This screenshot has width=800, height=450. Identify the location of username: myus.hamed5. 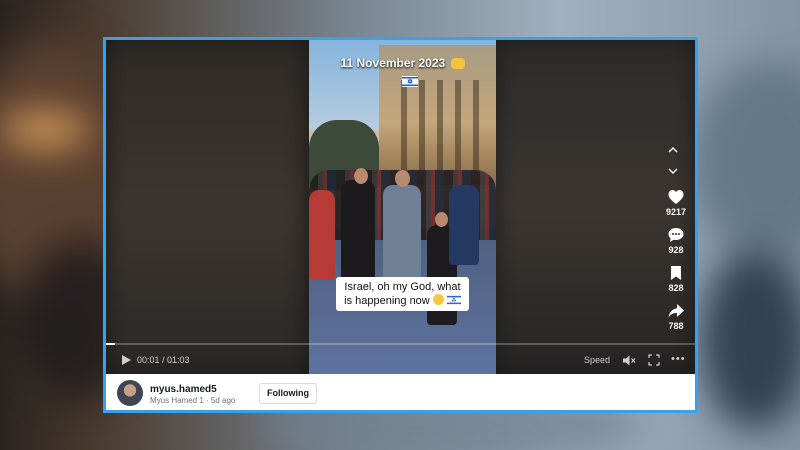
(183, 389).